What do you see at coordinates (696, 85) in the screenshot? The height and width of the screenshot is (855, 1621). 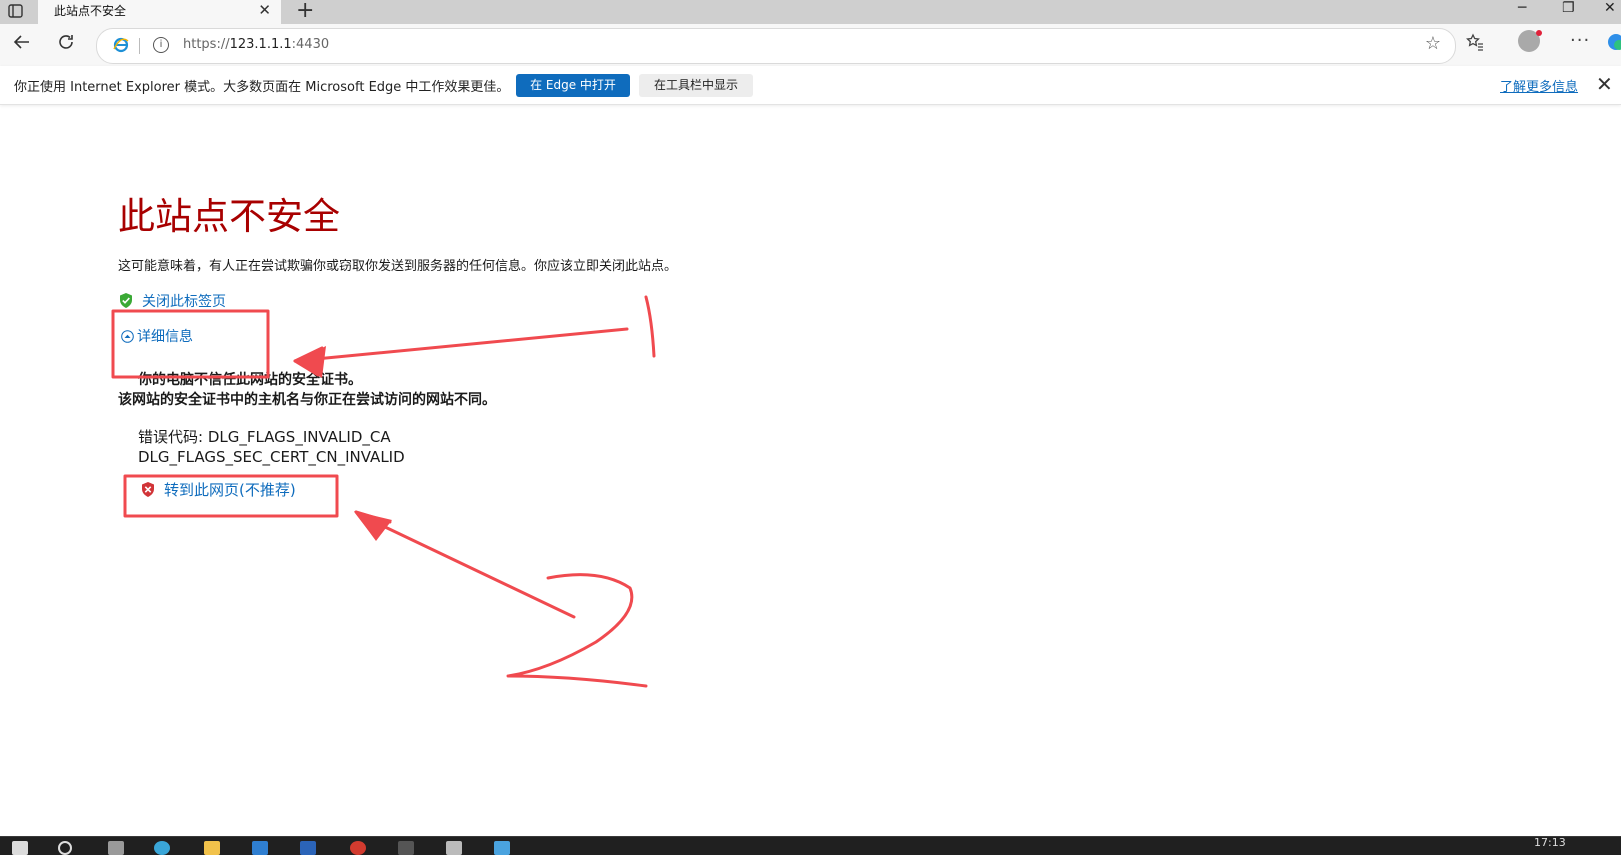 I see `show-in-toolbar-button: 在工具栏中显示` at bounding box center [696, 85].